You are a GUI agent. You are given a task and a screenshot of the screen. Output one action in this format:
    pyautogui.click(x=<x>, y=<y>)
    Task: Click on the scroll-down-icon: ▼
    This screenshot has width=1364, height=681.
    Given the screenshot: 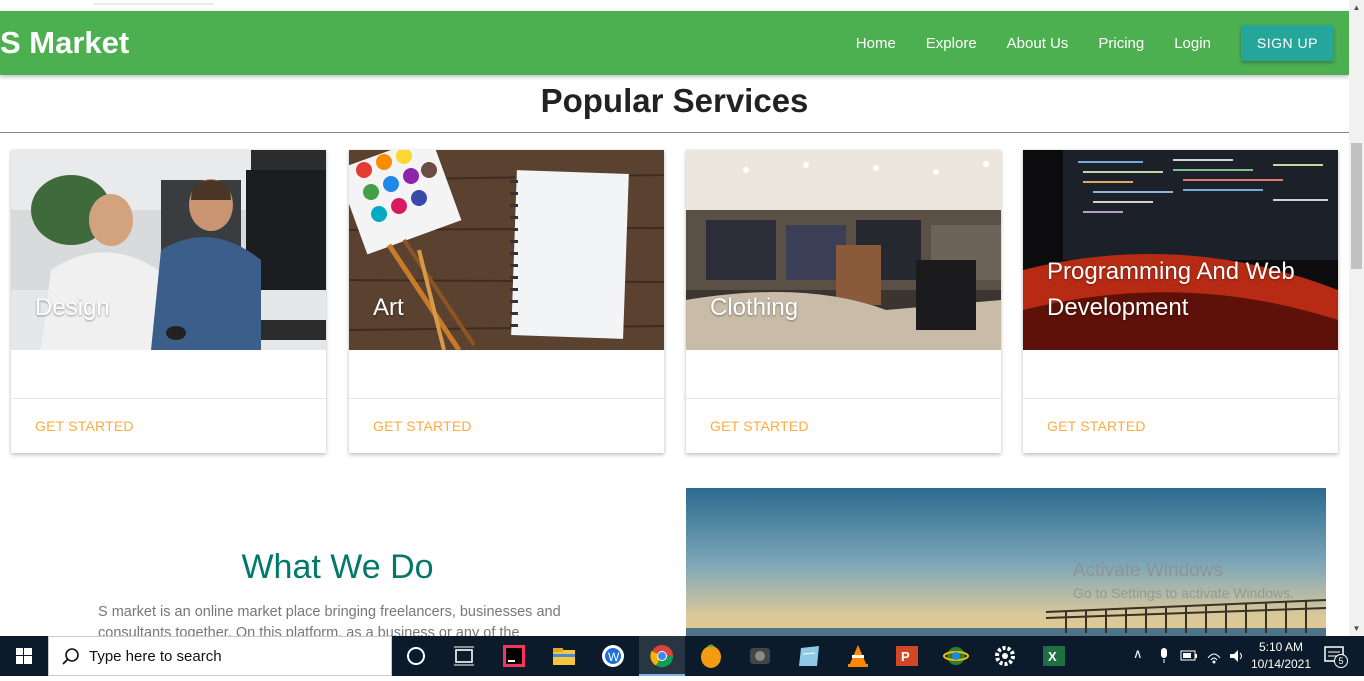 What is the action you would take?
    pyautogui.click(x=1356, y=628)
    